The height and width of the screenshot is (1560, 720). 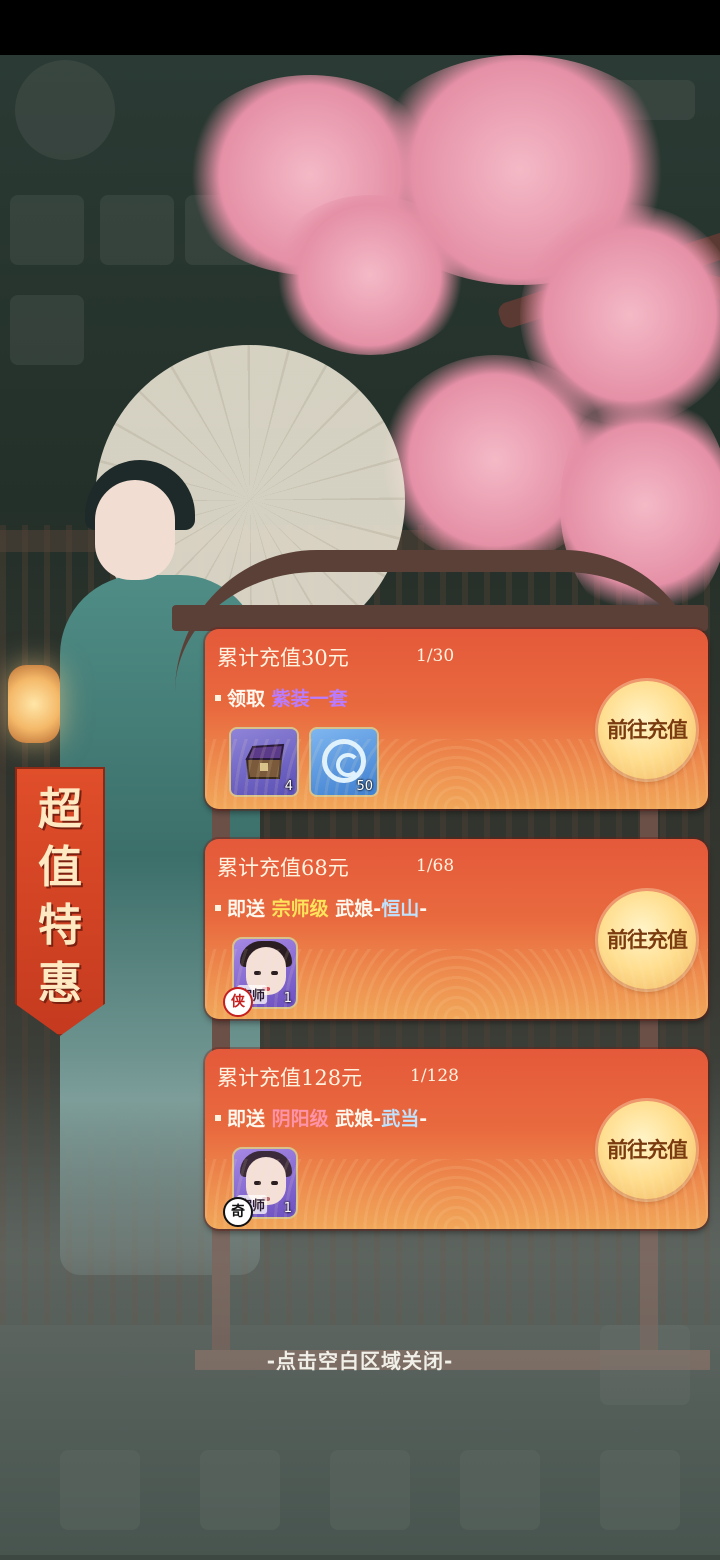 What do you see at coordinates (238, 1002) in the screenshot?
I see `class-badge-icon: 侠` at bounding box center [238, 1002].